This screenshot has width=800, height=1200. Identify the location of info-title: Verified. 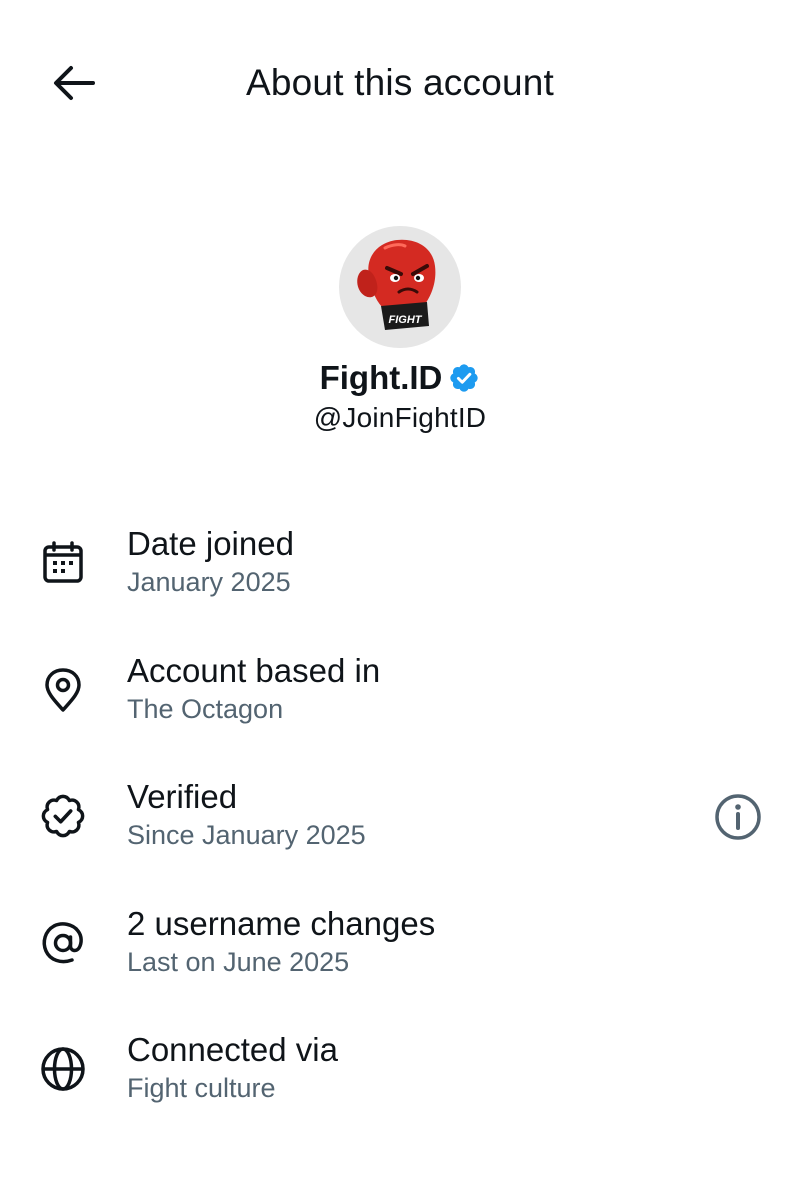
(182, 796).